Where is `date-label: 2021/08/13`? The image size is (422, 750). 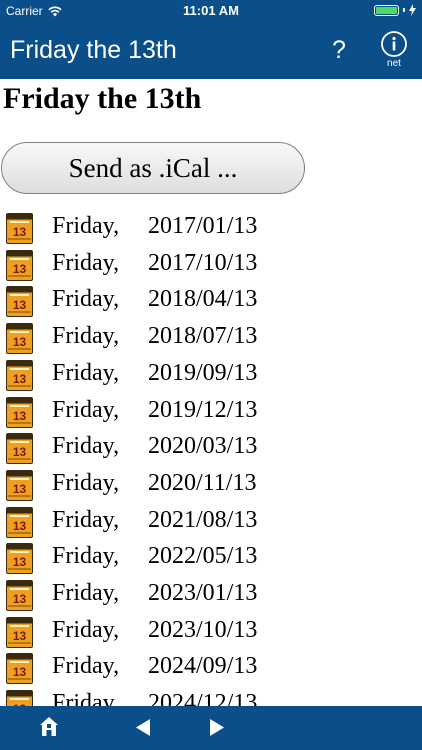
date-label: 2021/08/13 is located at coordinates (203, 519).